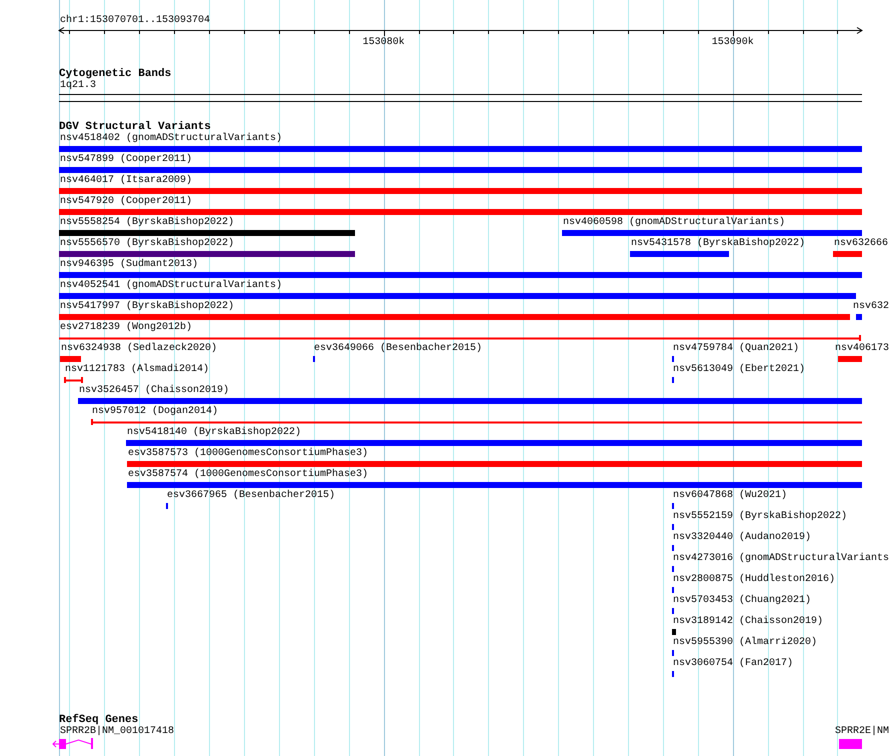 The height and width of the screenshot is (756, 890). What do you see at coordinates (383, 43) in the screenshot?
I see `scale-label: 153080k` at bounding box center [383, 43].